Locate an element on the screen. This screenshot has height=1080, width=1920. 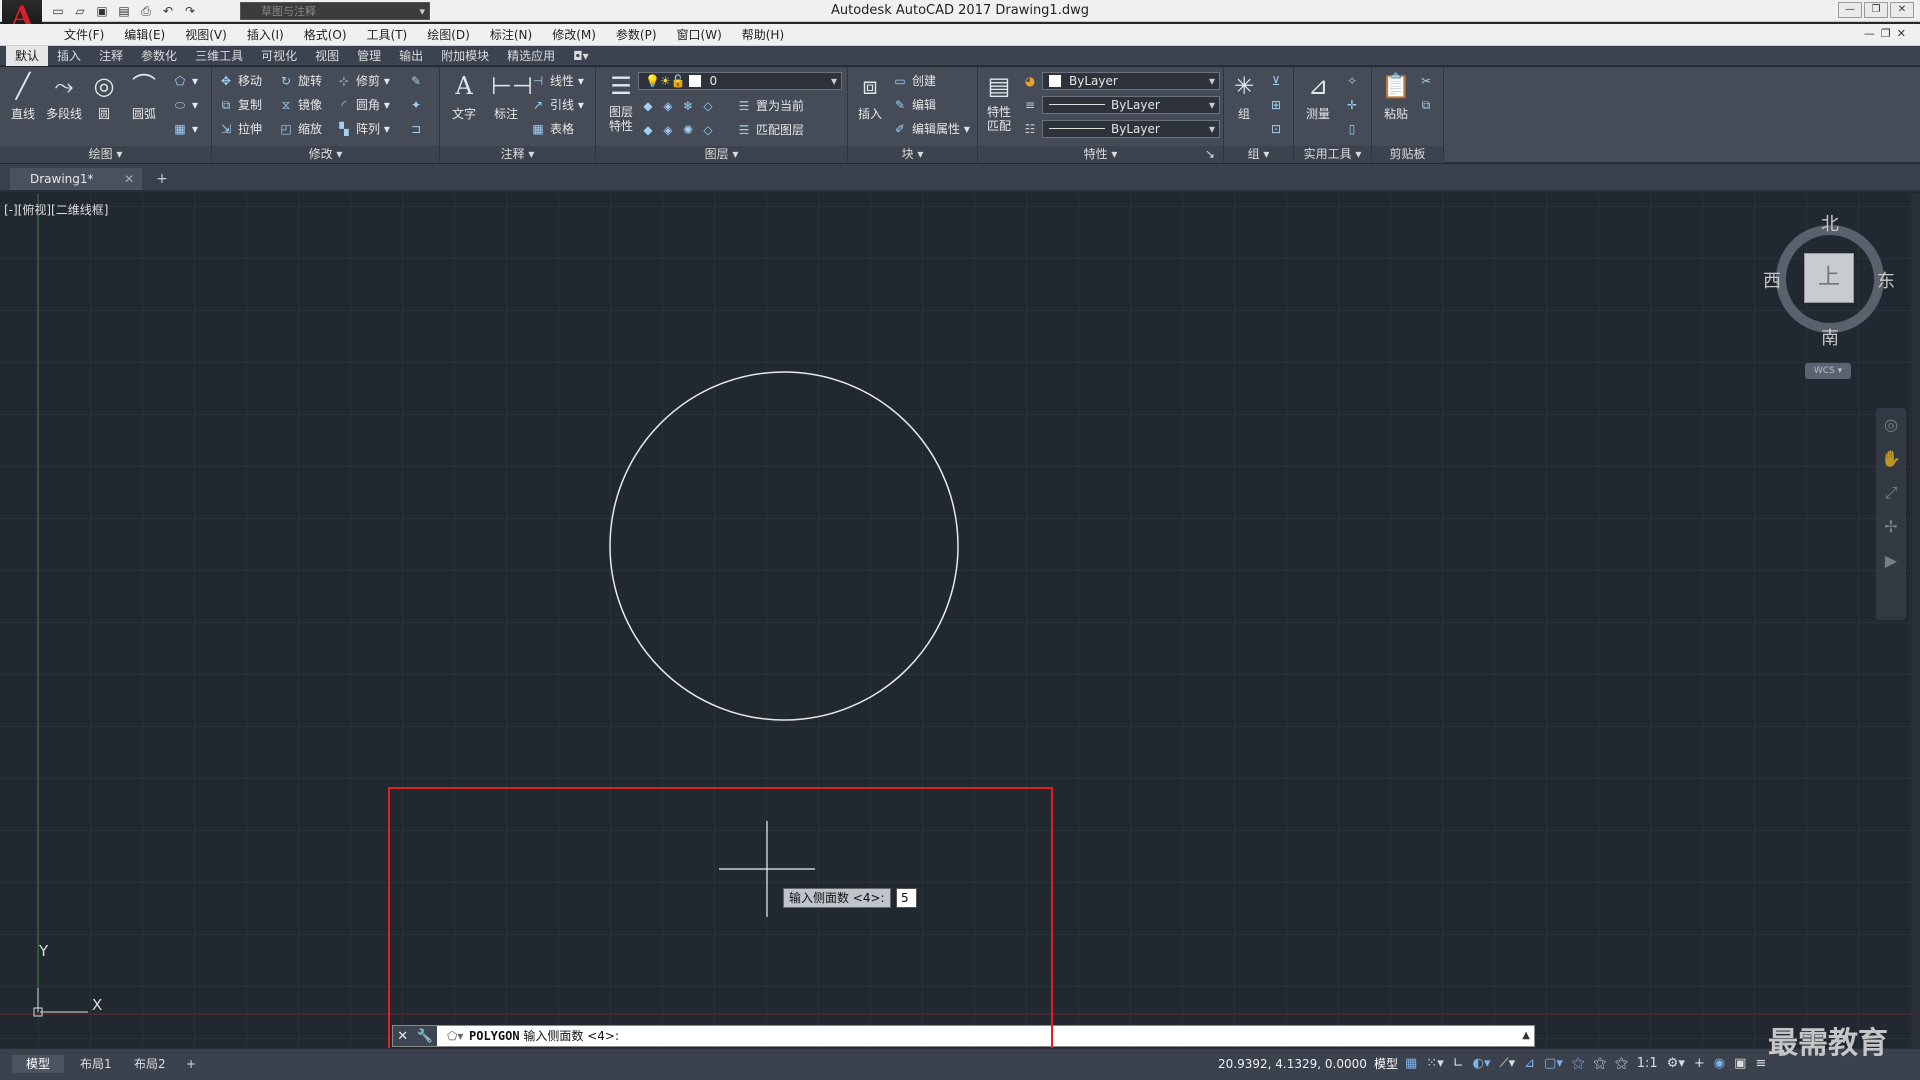
quick-select-button: ✧ is located at coordinates (1354, 81).